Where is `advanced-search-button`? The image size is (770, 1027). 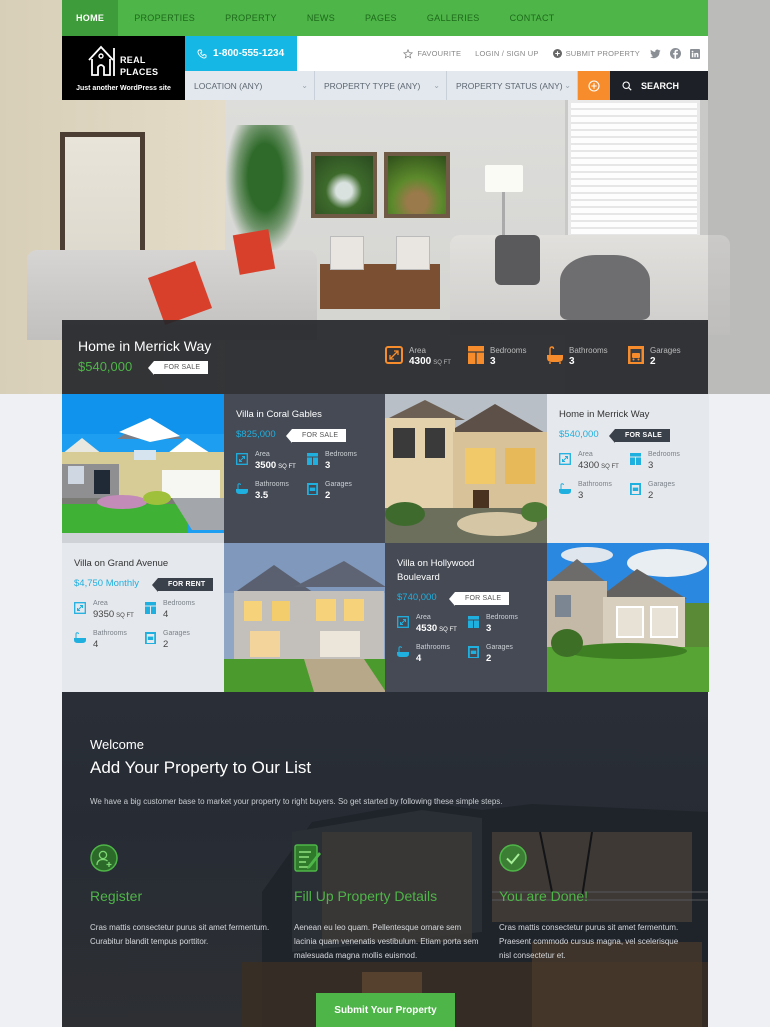 advanced-search-button is located at coordinates (594, 85).